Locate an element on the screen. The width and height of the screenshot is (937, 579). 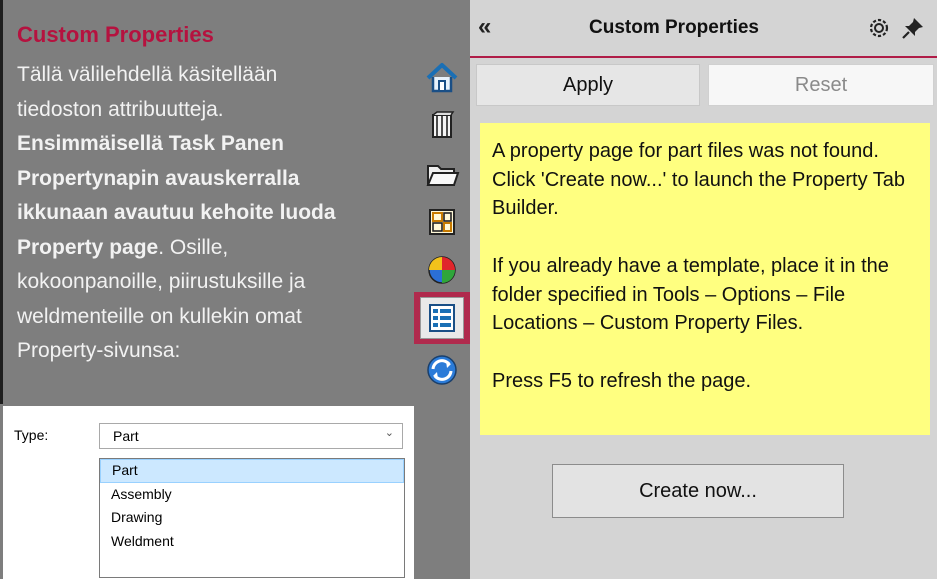
design-library-icon is located at coordinates (443, 124).